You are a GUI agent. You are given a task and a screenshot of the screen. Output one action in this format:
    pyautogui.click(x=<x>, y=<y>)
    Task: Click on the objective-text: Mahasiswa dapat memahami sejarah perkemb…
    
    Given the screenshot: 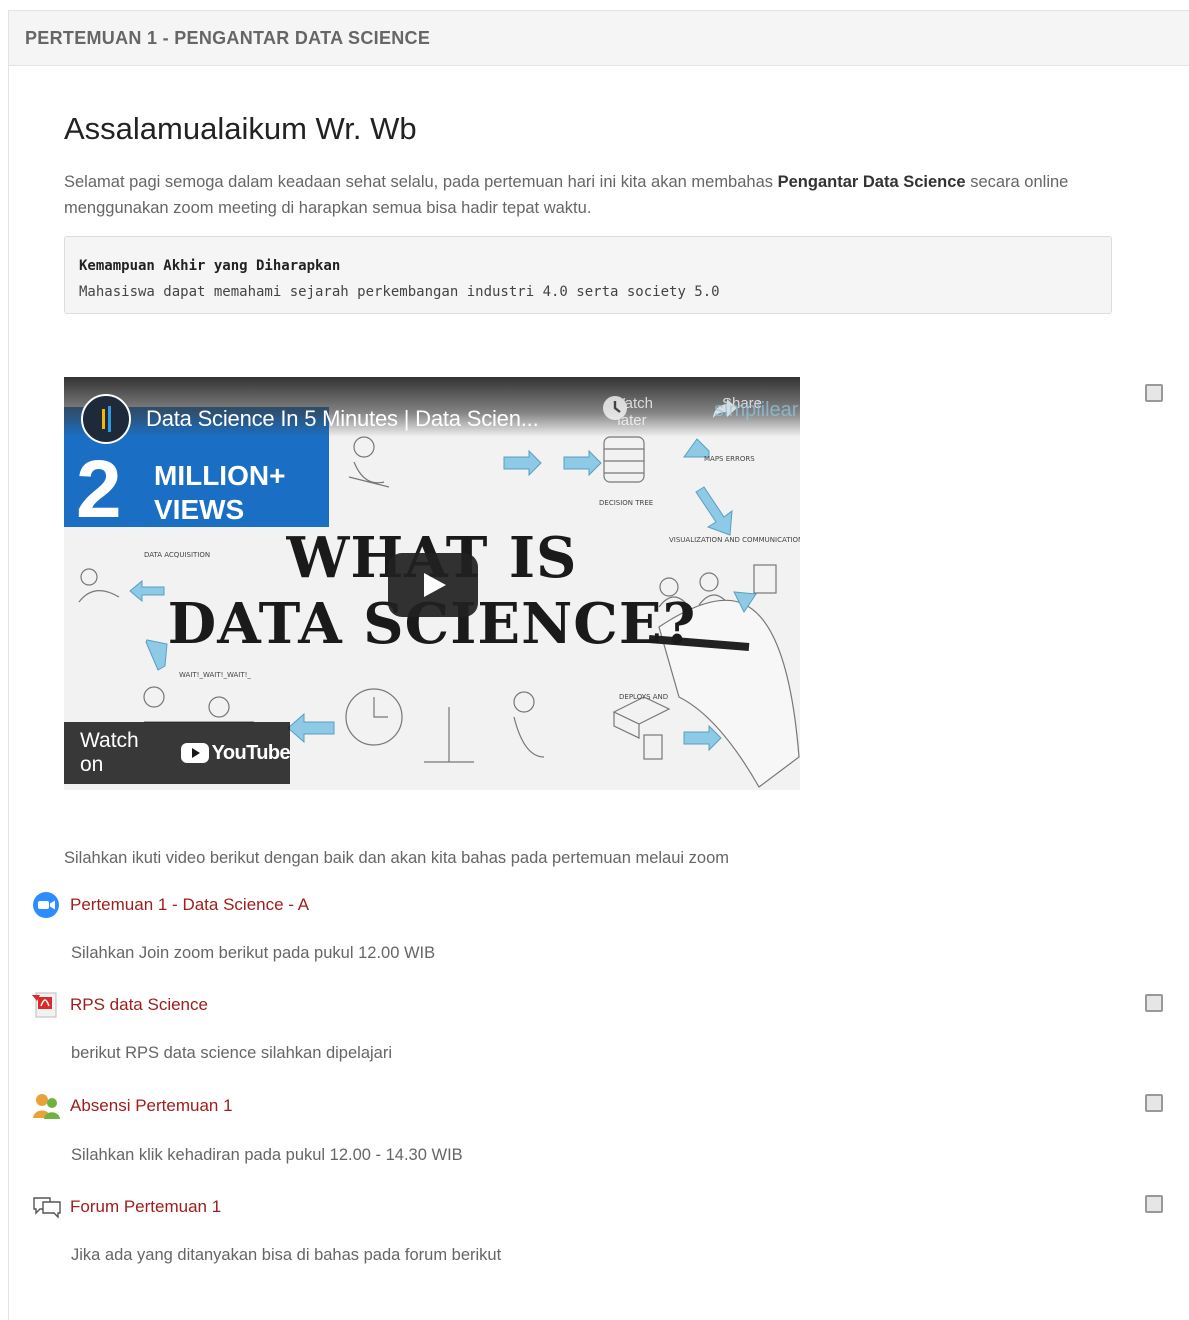 What is the action you would take?
    pyautogui.click(x=399, y=292)
    